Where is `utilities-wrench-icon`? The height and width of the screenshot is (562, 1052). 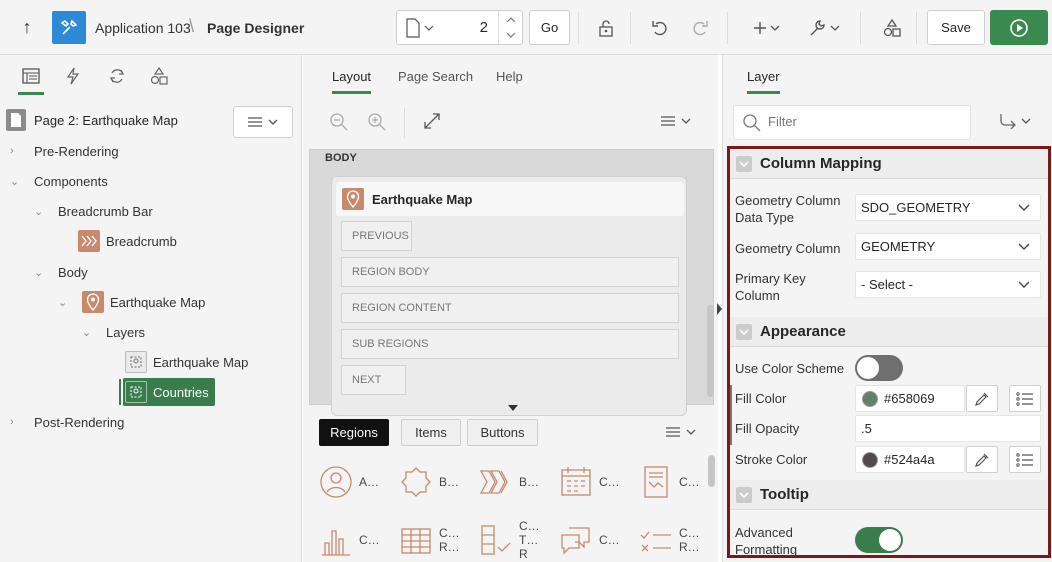 utilities-wrench-icon is located at coordinates (824, 28).